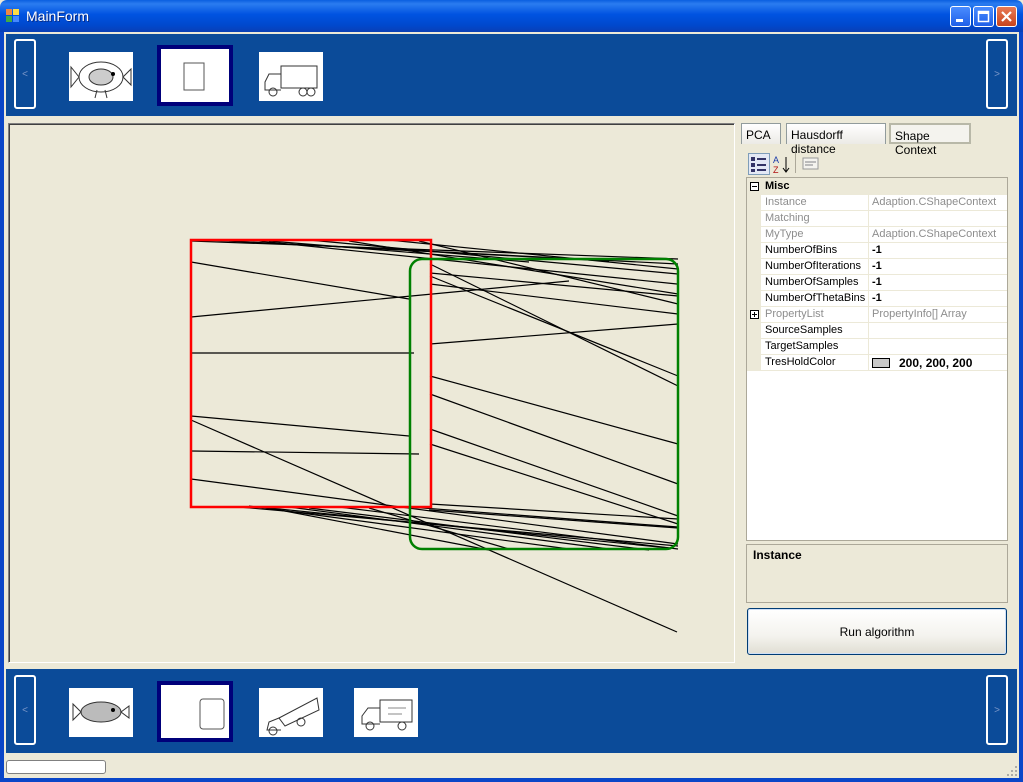  What do you see at coordinates (881, 363) in the screenshot?
I see `color-swatch` at bounding box center [881, 363].